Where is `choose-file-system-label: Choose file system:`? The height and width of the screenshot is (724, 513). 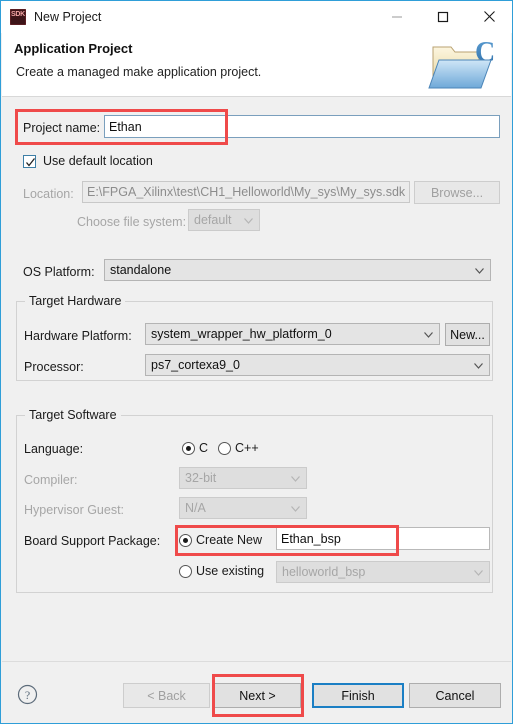 choose-file-system-label: Choose file system: is located at coordinates (132, 222).